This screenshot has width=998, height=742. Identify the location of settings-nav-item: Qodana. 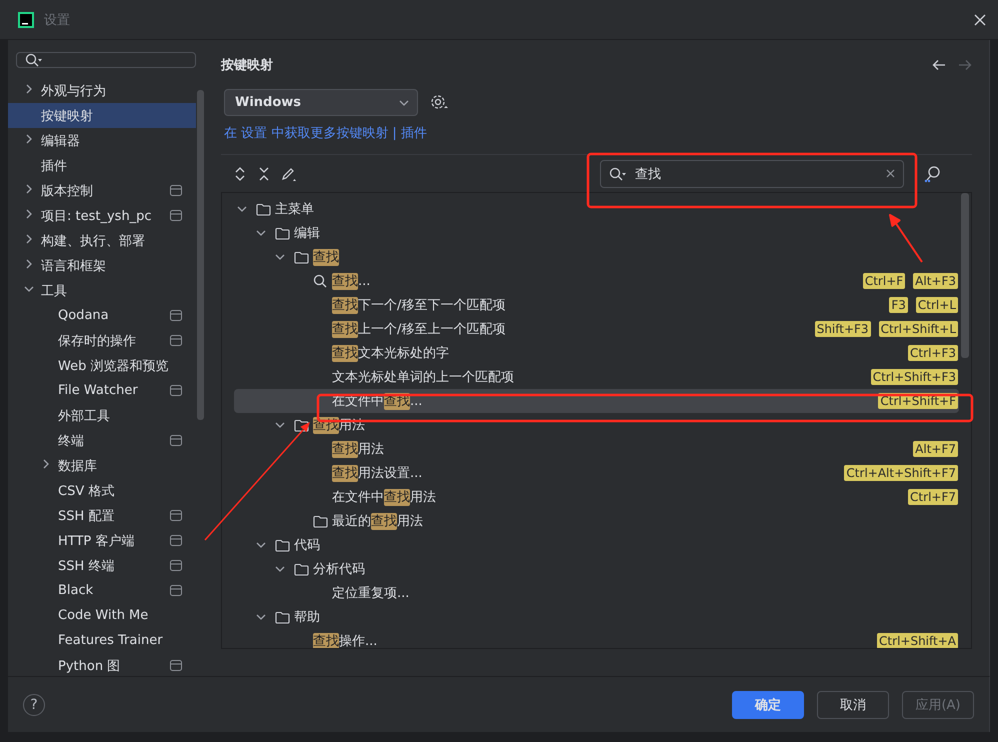
(102, 315).